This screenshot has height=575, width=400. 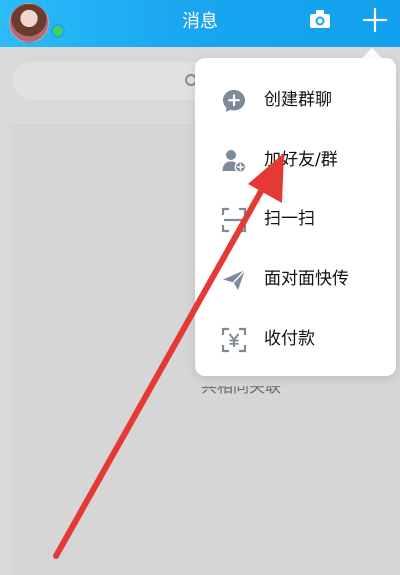 I want to click on camera-icon, so click(x=320, y=19).